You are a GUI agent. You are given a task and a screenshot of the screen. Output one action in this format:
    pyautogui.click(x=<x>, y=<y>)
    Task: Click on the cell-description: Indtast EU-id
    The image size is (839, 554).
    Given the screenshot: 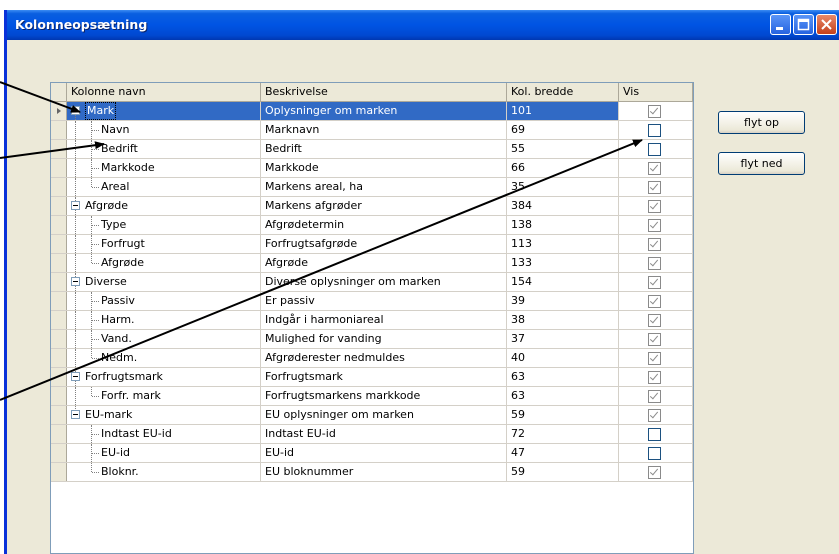 What is the action you would take?
    pyautogui.click(x=384, y=434)
    